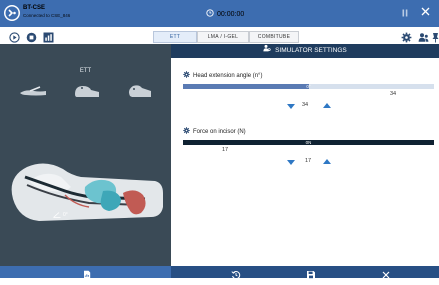 This screenshot has width=439, height=285. What do you see at coordinates (225, 150) in the screenshot?
I see `force-on-incisor-target-value: 17` at bounding box center [225, 150].